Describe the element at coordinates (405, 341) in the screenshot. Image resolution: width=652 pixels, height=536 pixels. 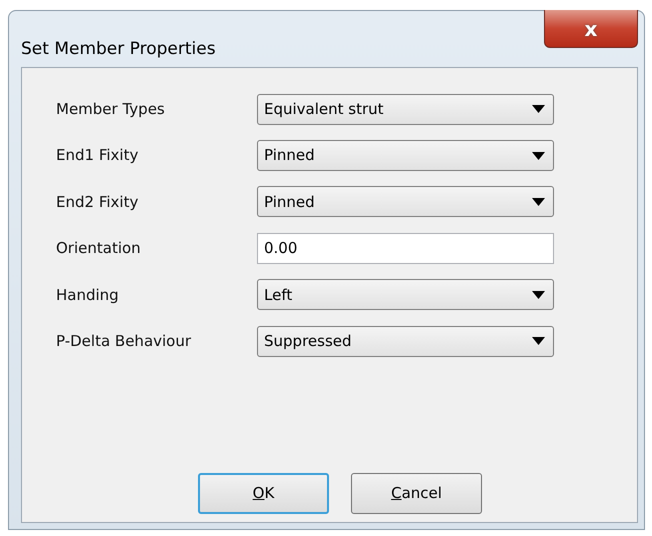
I see `dropdown: Suppressed` at that location.